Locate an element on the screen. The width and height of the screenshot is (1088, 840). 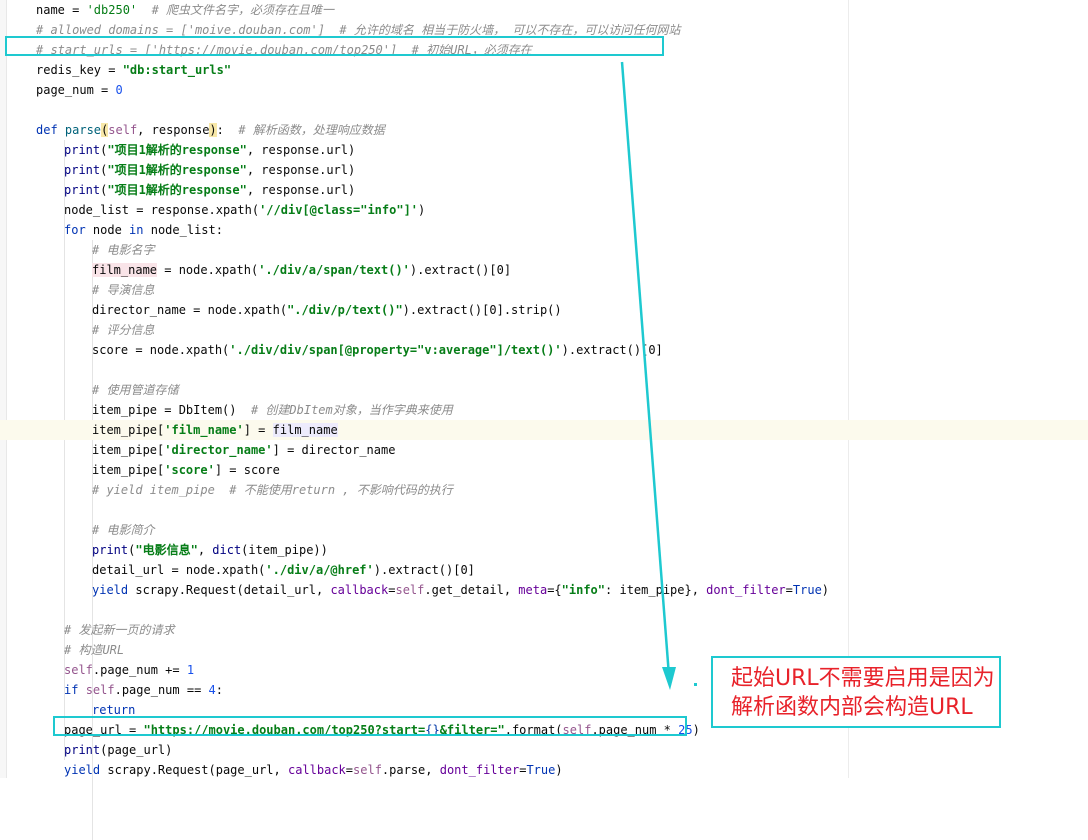
arrow-line is located at coordinates (645, 369).